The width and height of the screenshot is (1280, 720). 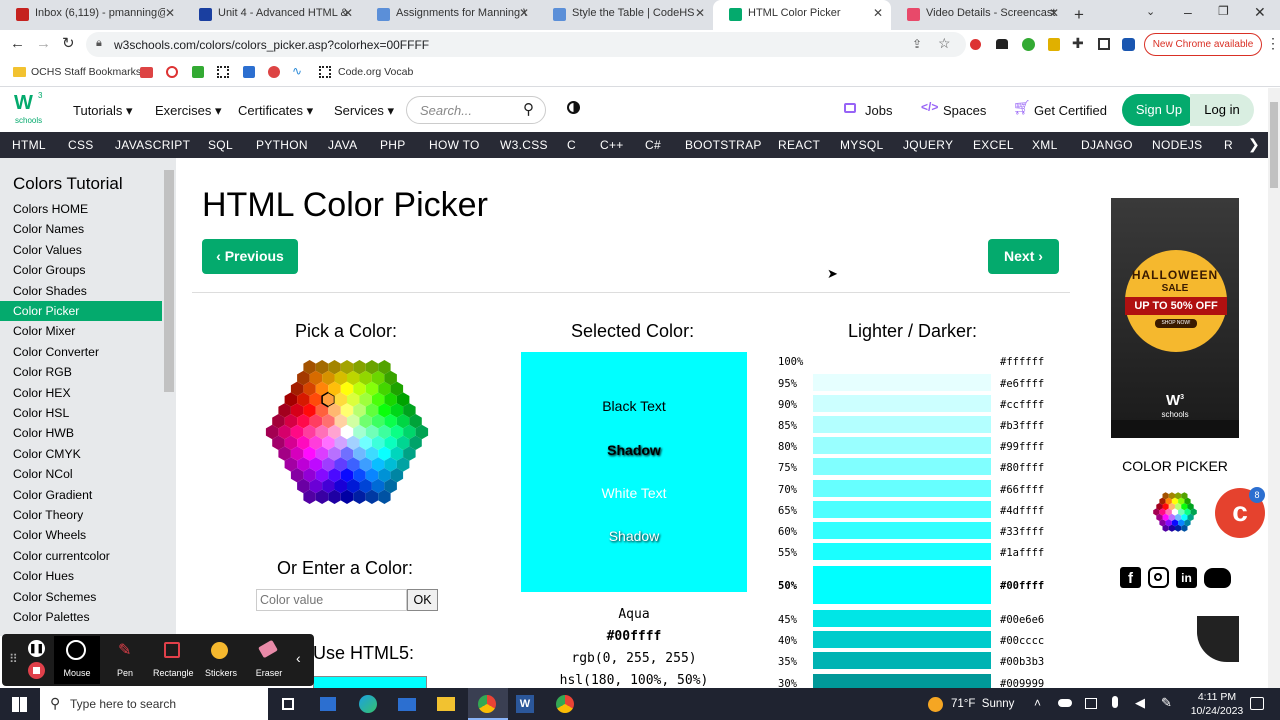 What do you see at coordinates (81, 250) in the screenshot?
I see `sidebar-item: Color Values` at bounding box center [81, 250].